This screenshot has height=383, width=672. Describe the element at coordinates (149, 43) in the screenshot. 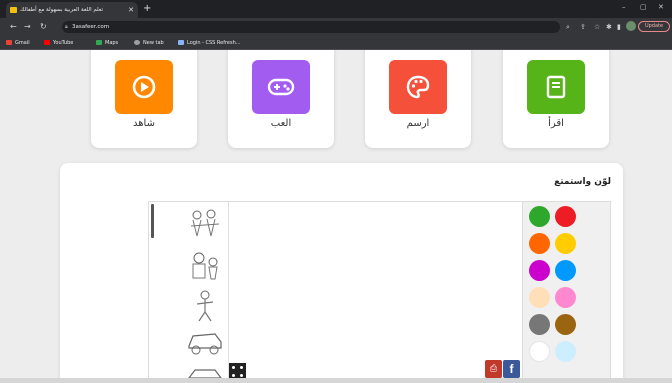

I see `bookmark-new-tab: New tab` at that location.